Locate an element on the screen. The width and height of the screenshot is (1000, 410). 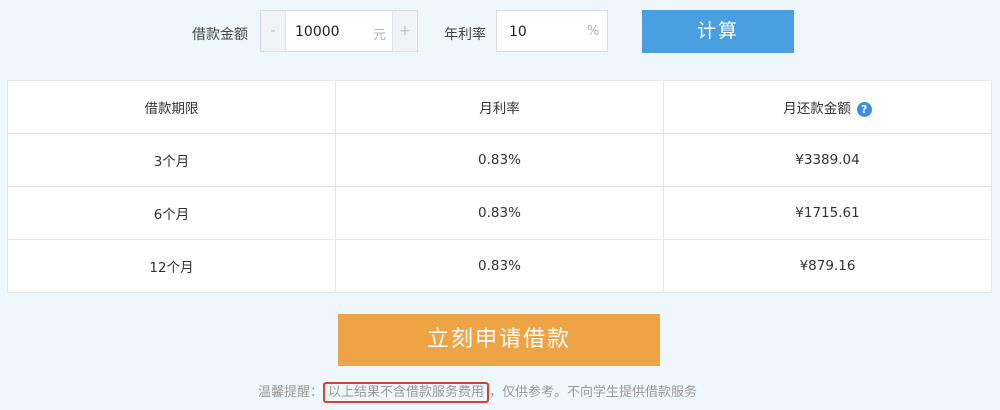
apply-loan-button: 立刻申请借款 is located at coordinates (499, 340).